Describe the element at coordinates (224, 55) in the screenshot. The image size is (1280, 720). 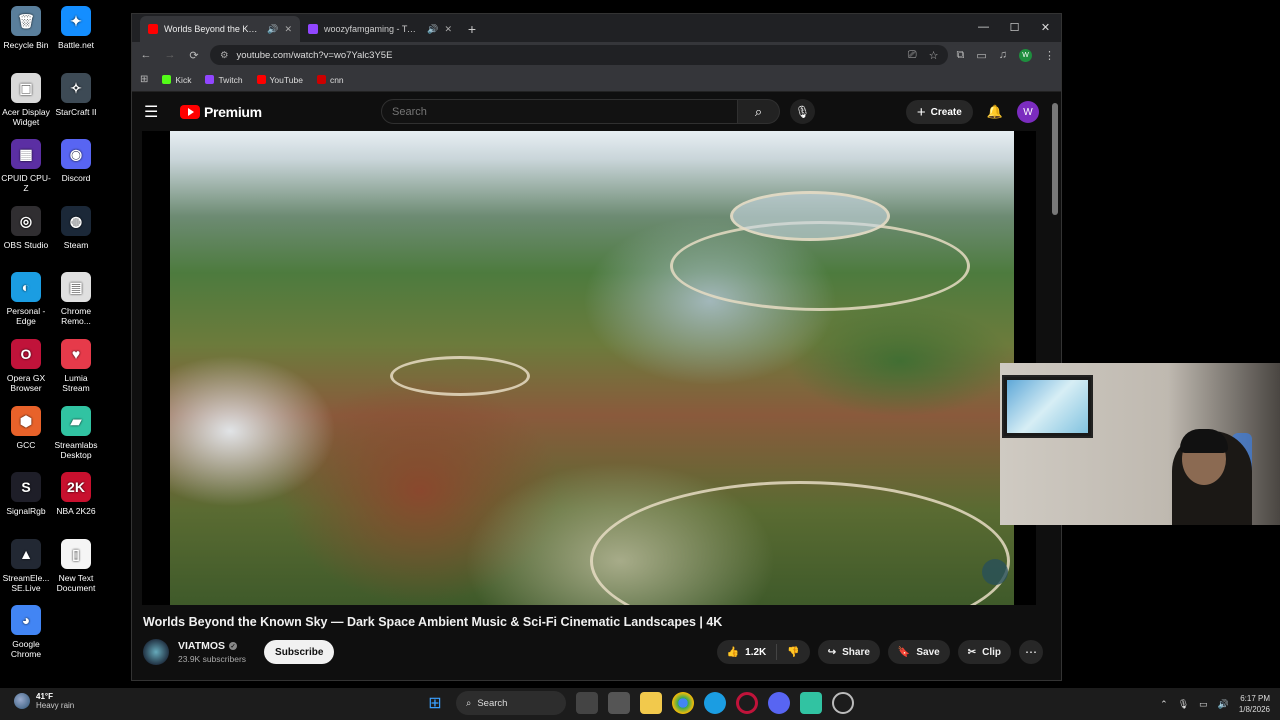
I see `site-info-icon: ⚙` at that location.